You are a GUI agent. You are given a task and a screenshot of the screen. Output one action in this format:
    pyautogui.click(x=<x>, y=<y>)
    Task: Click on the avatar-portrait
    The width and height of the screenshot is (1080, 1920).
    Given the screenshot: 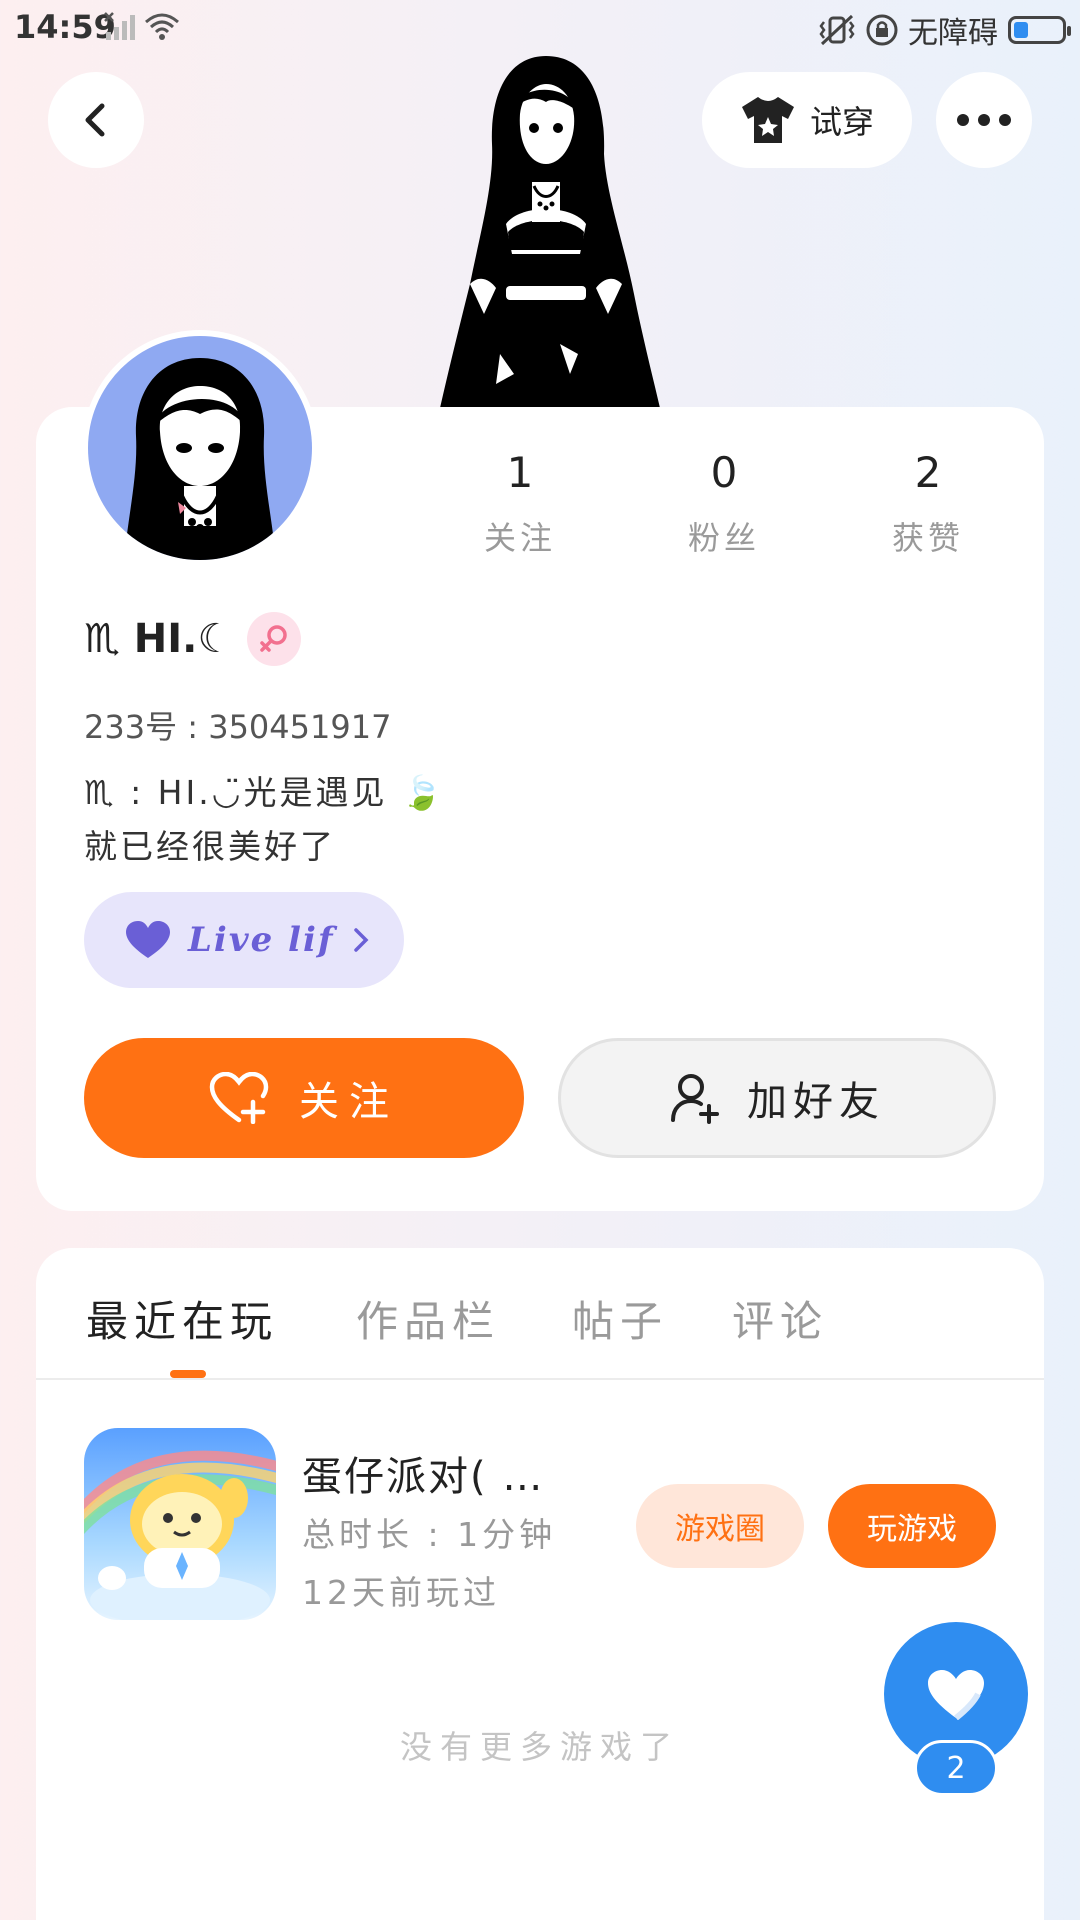 What is the action you would take?
    pyautogui.click(x=200, y=459)
    